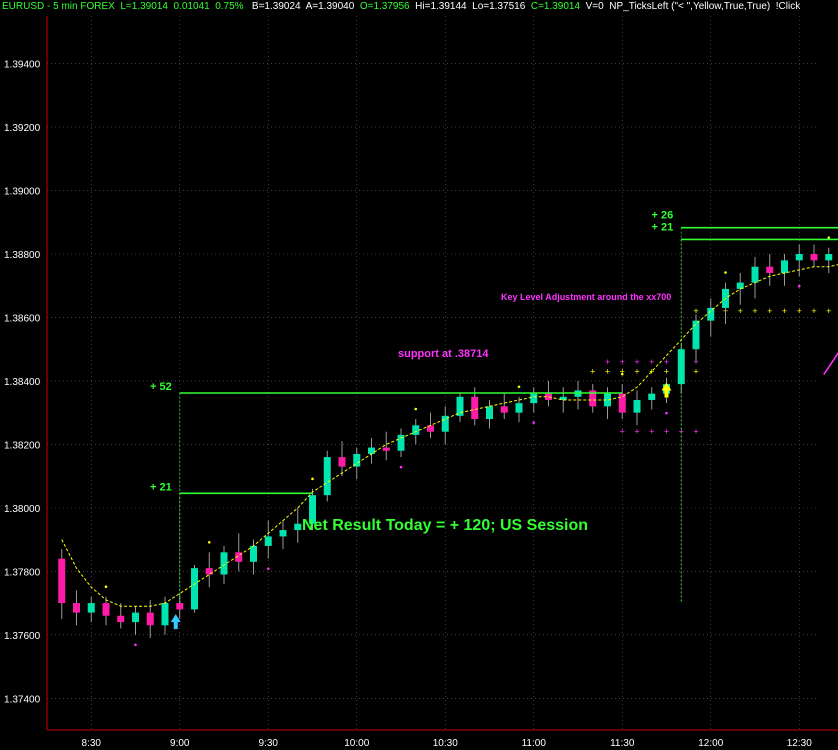 This screenshot has height=750, width=838. Describe the element at coordinates (710, 743) in the screenshot. I see `x-tick-label: 12:00` at that location.